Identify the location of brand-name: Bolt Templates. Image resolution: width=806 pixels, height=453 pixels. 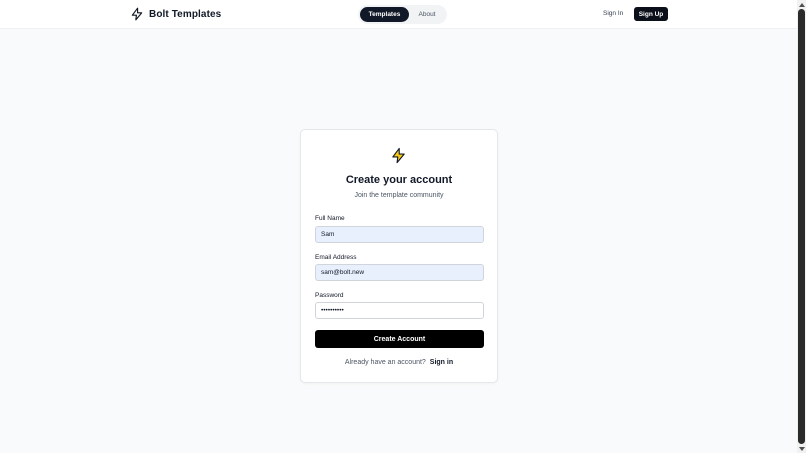
(185, 14).